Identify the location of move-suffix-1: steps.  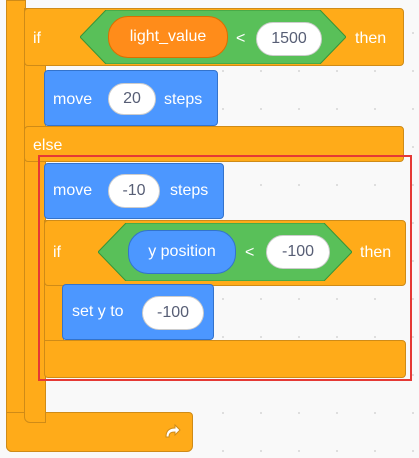
(183, 99).